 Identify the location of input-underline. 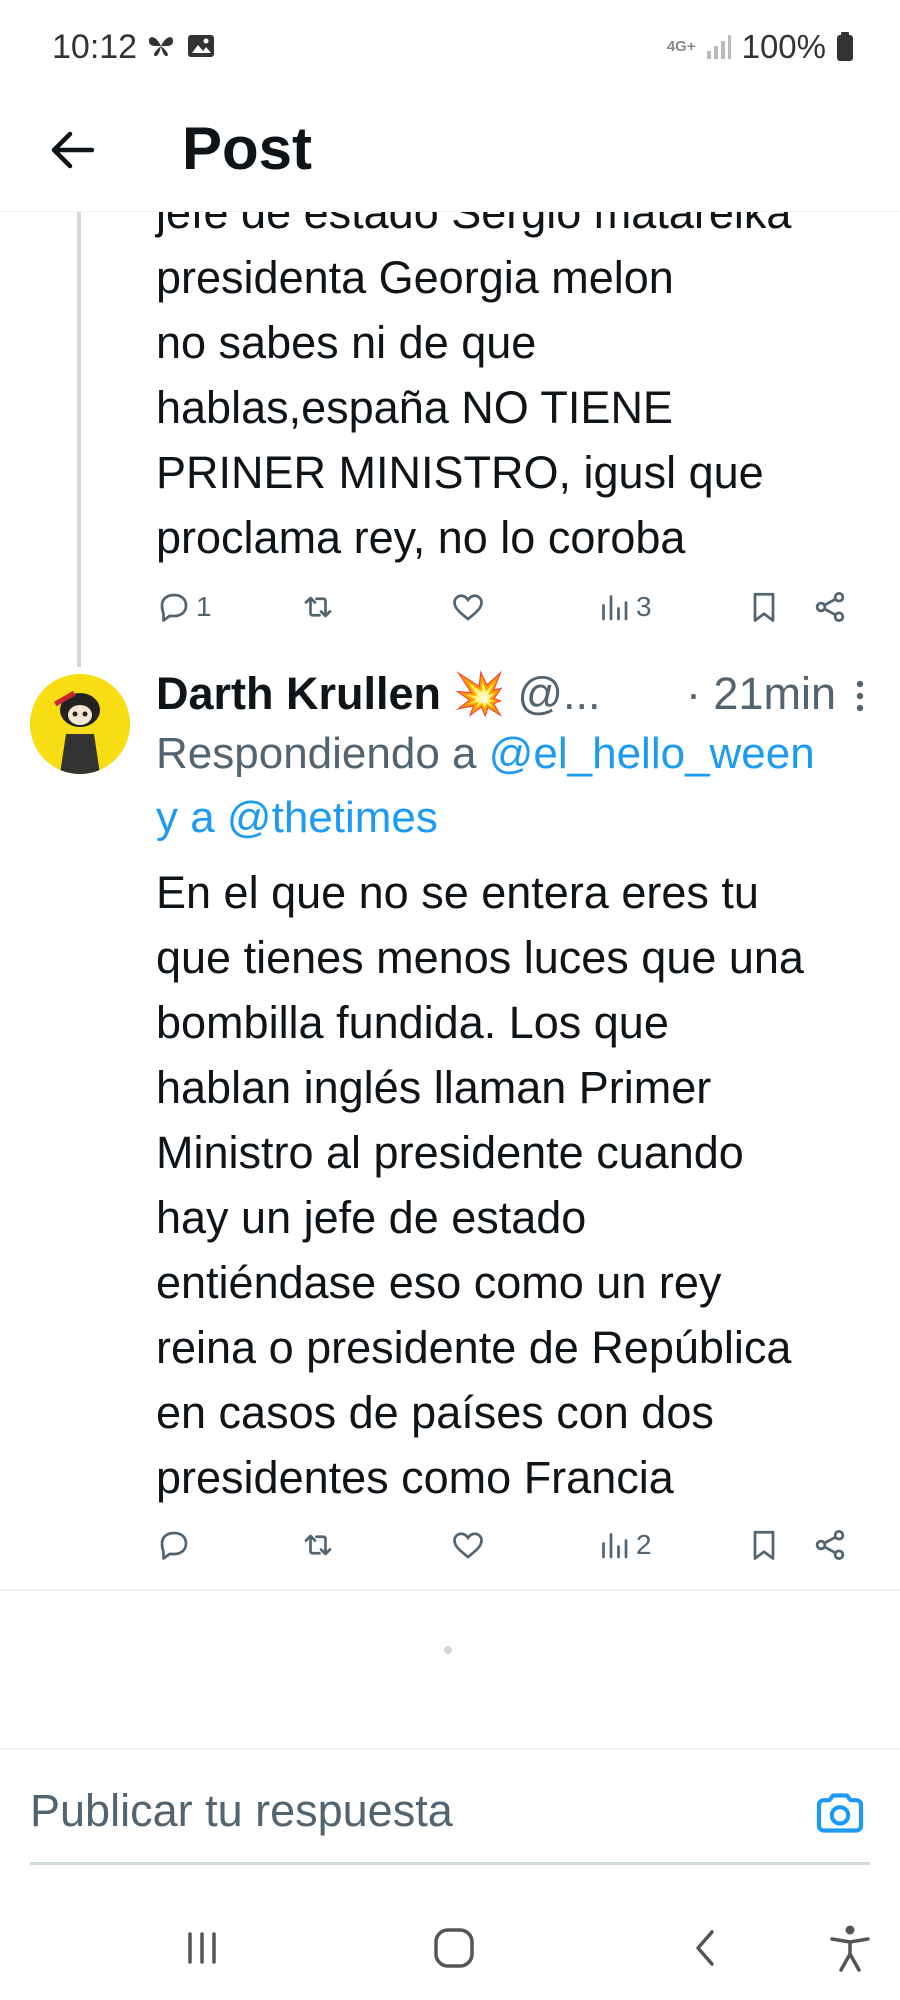
(450, 1863).